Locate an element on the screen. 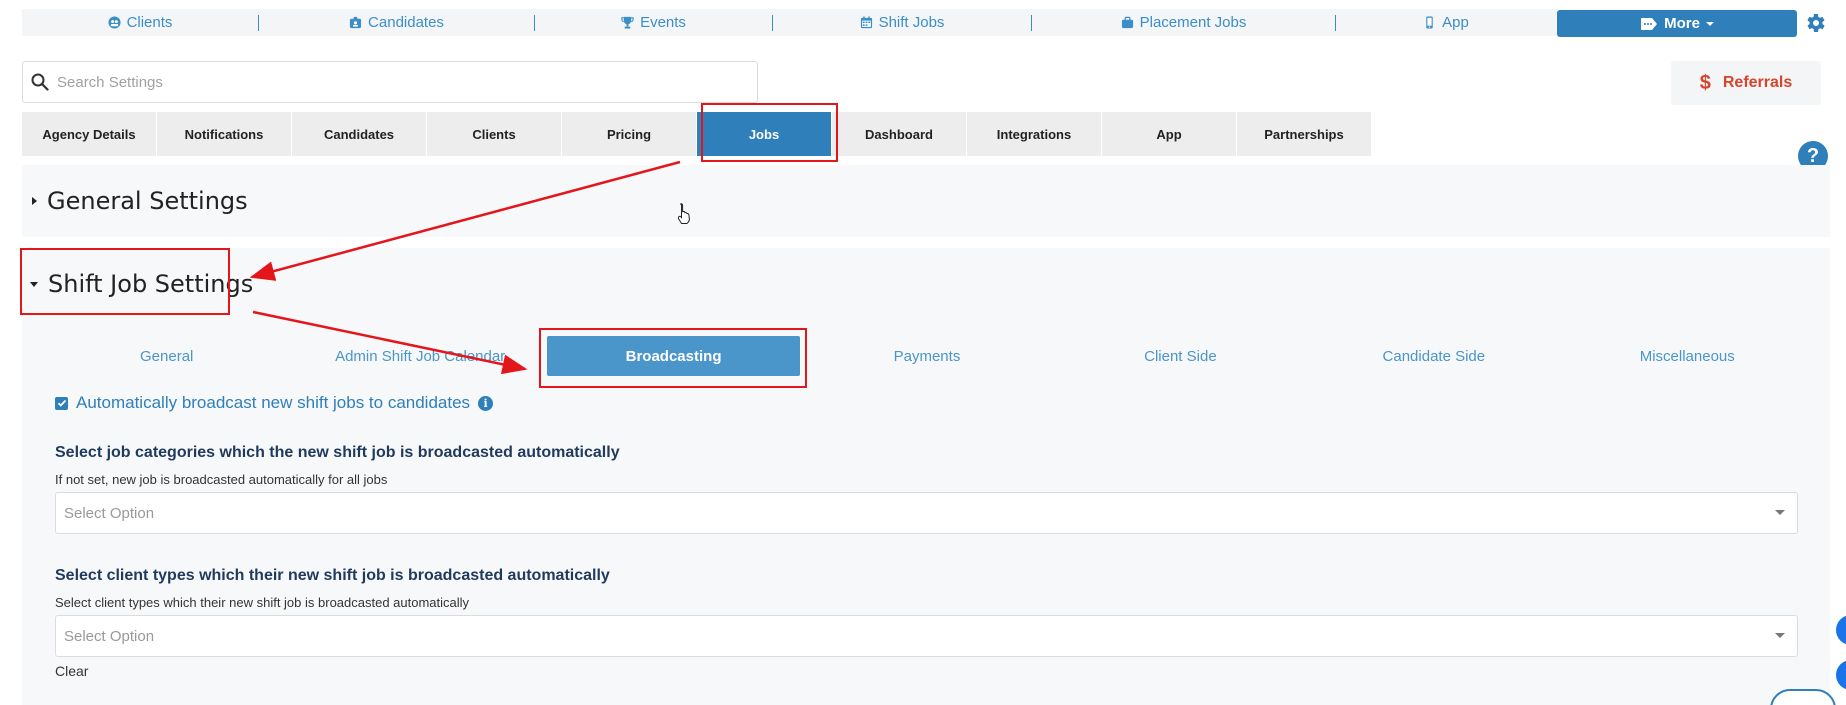 This screenshot has height=705, width=1846. tag-icon is located at coordinates (1649, 23).